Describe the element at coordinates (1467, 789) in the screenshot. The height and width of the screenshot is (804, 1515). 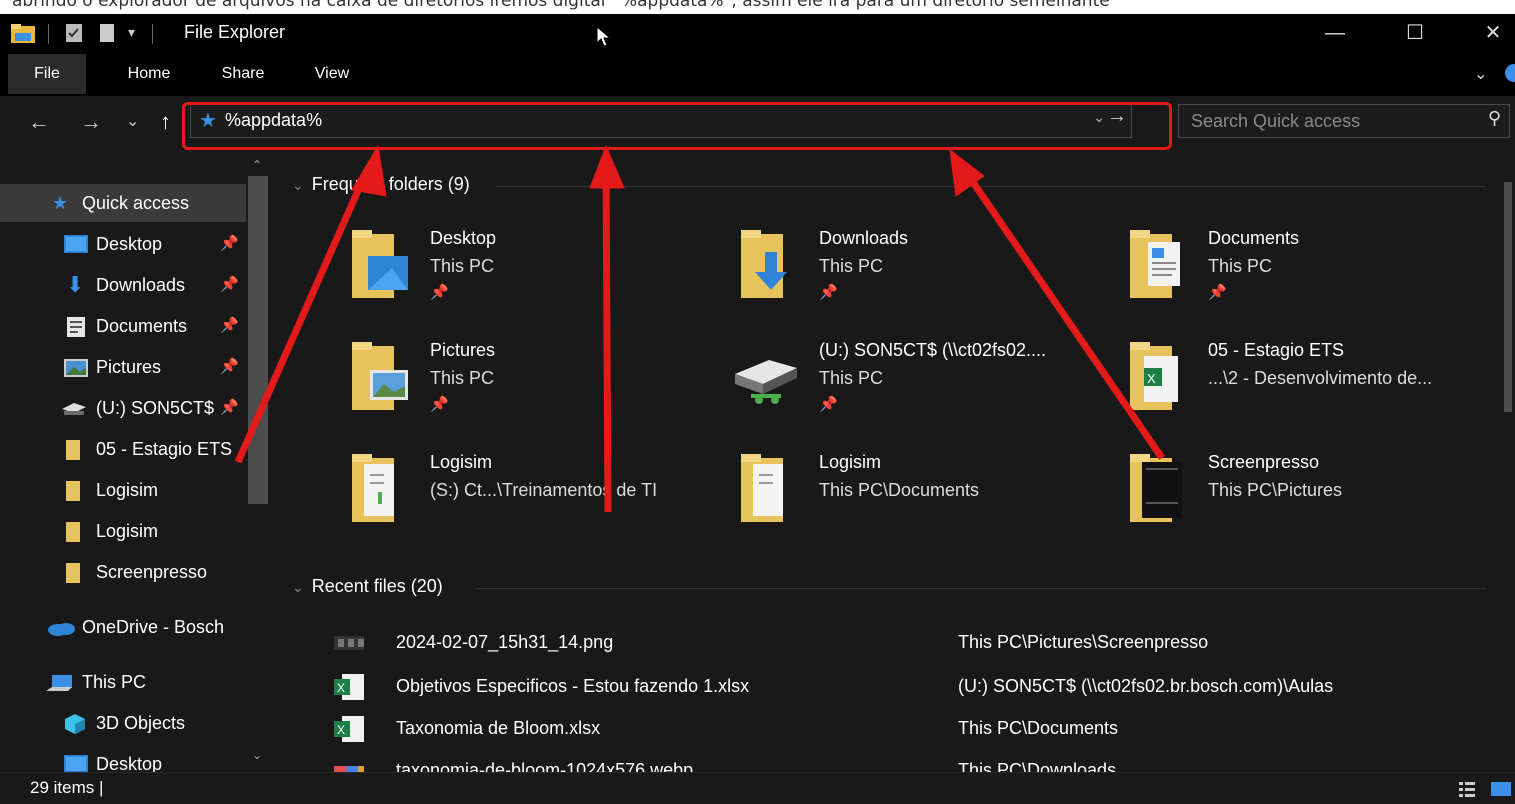
I see `details-view-icon` at that location.